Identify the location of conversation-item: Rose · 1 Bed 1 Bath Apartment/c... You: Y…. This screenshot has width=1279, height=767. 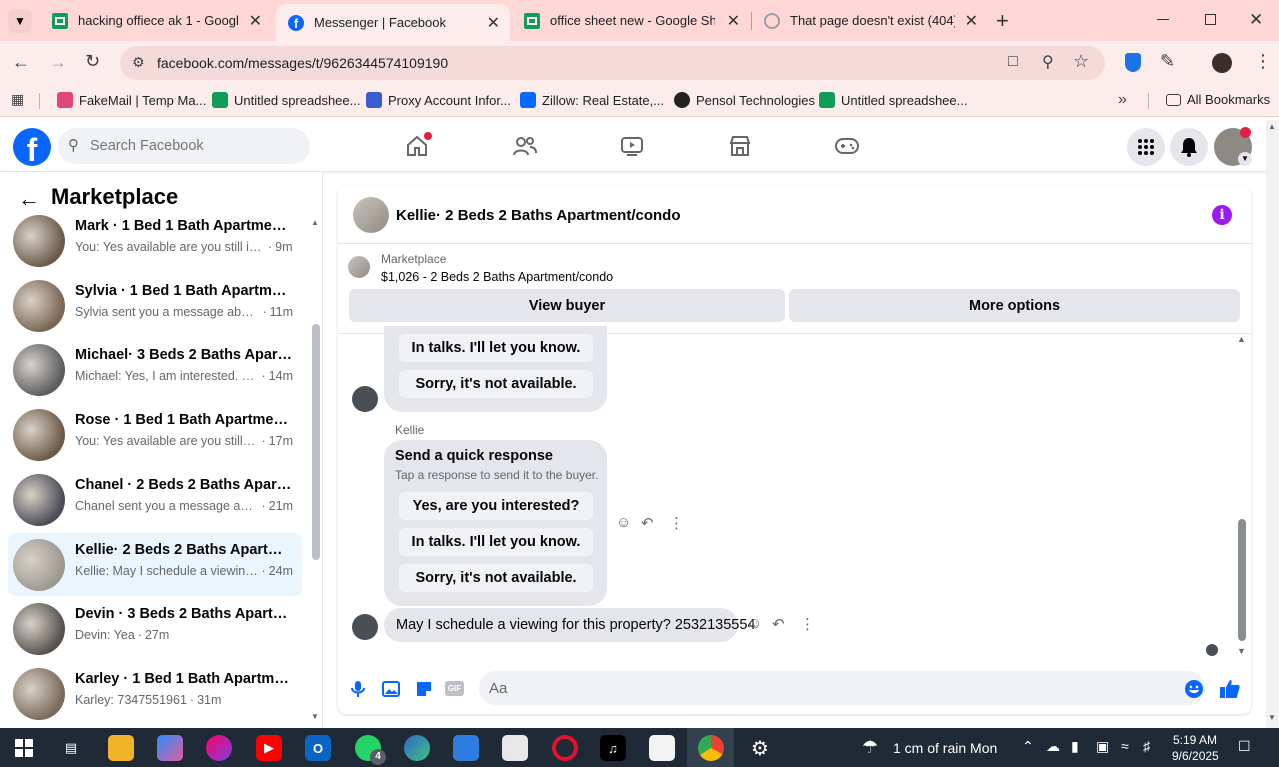
(155, 434).